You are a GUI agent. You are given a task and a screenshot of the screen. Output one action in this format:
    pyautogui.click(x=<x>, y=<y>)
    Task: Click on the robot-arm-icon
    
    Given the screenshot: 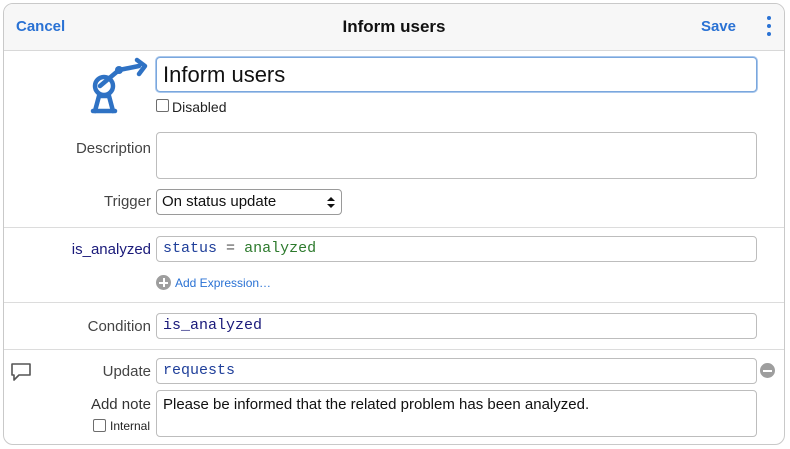 What is the action you would take?
    pyautogui.click(x=119, y=85)
    